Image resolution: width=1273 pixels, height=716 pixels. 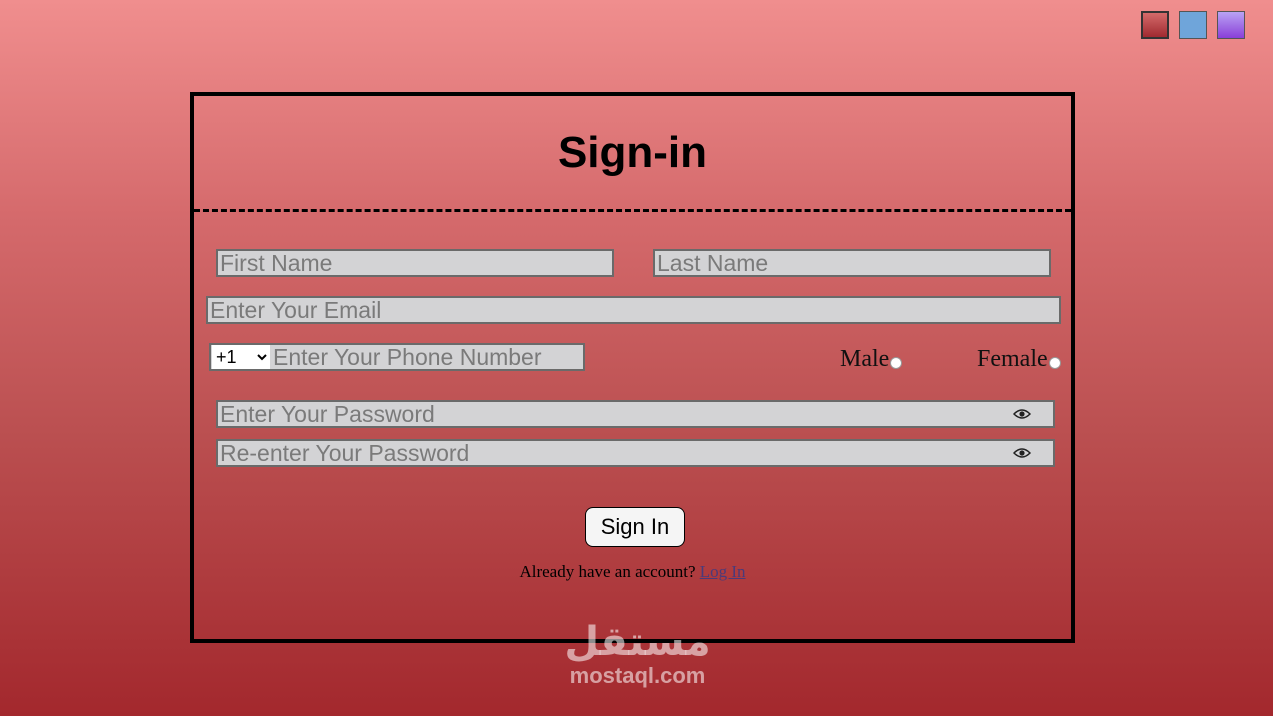 I want to click on first-name-input, so click(x=415, y=263).